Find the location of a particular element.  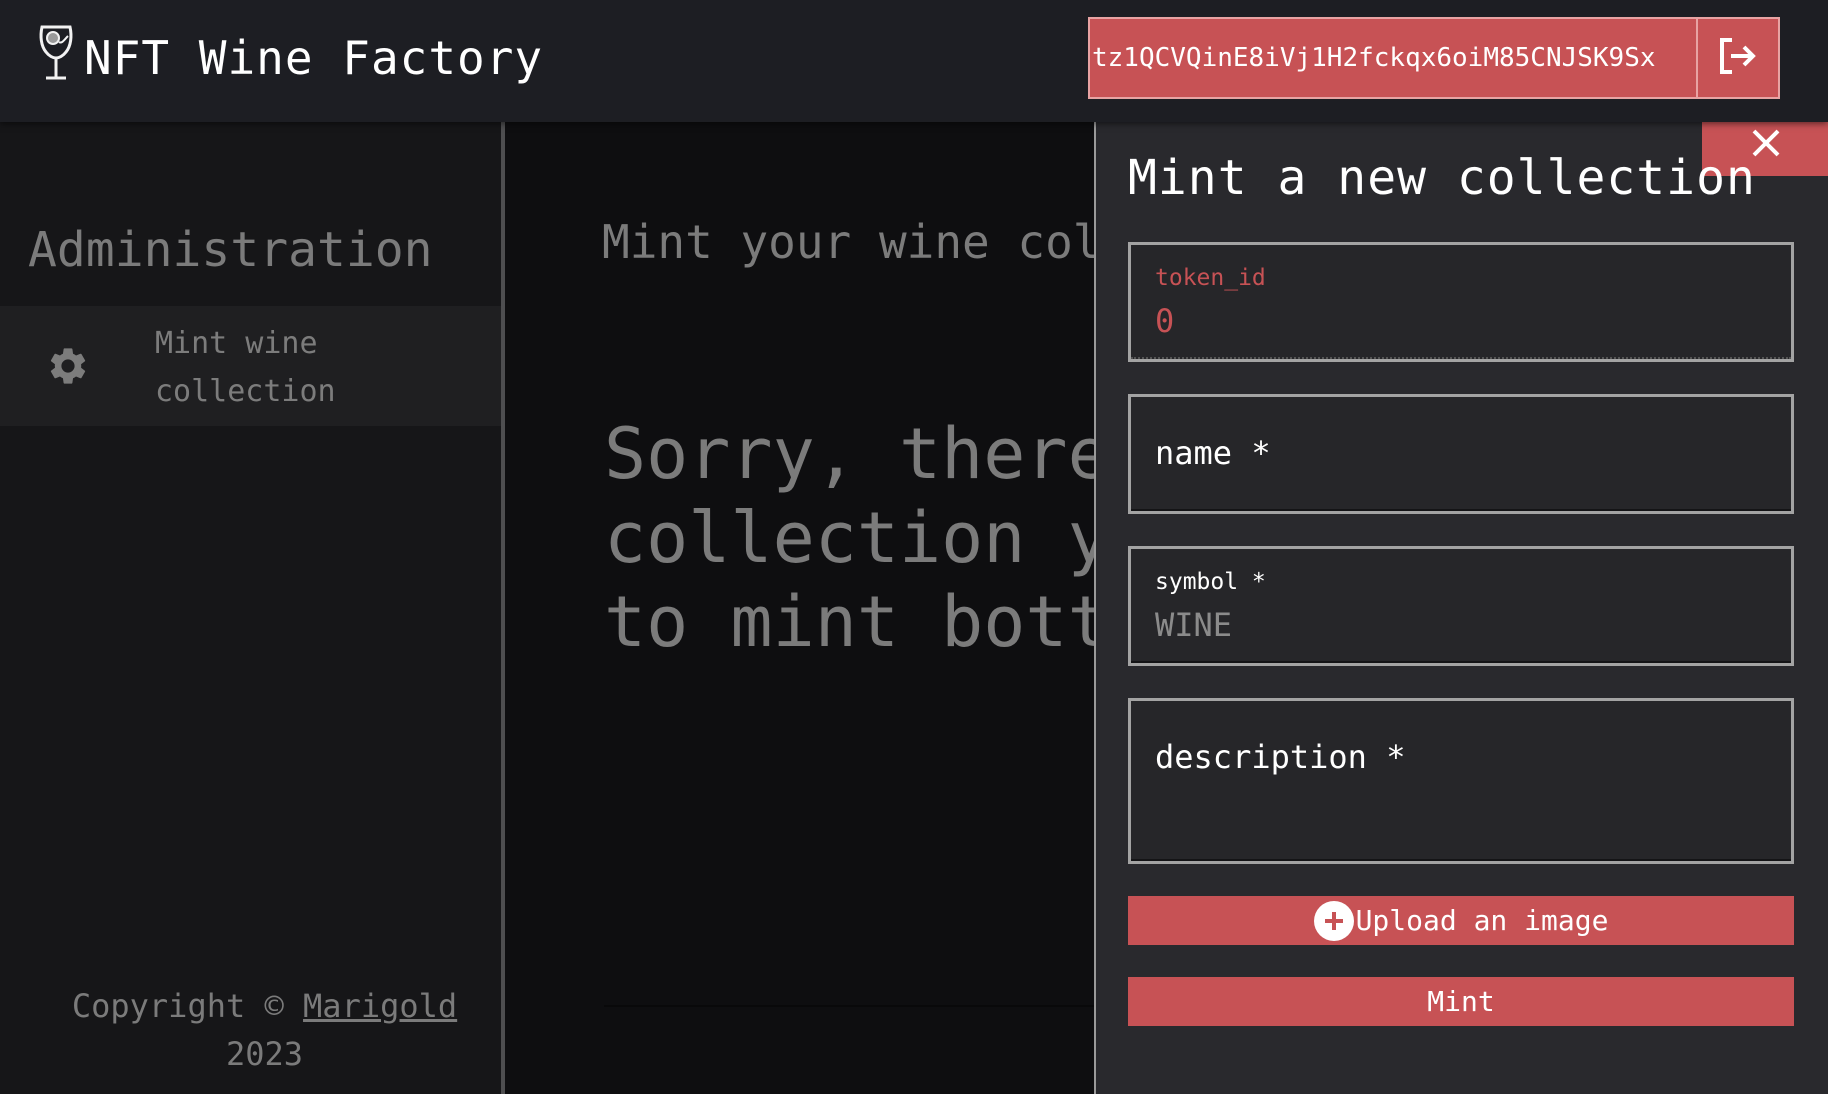

logout-icon is located at coordinates (1738, 58).